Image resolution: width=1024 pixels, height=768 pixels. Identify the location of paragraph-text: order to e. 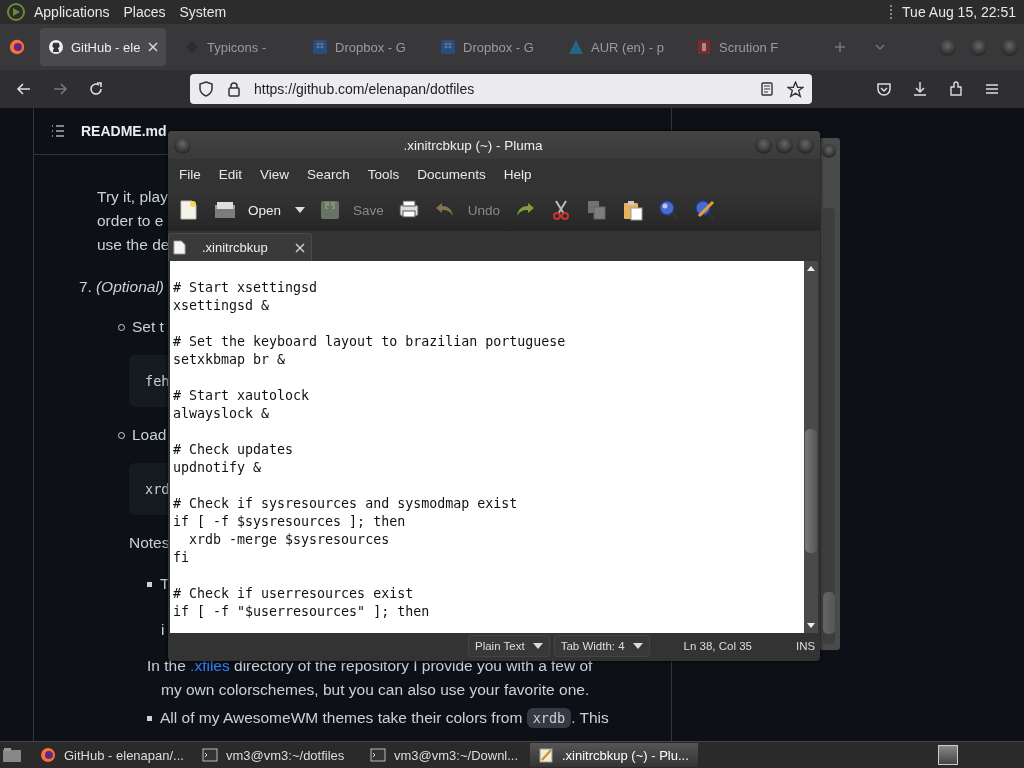
(130, 221).